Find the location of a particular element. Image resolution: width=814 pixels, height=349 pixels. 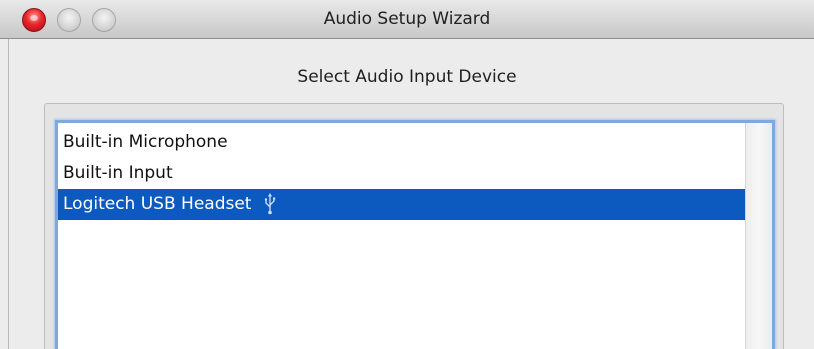

list-item-logitech-usb-headset: Logitech USB Headset is located at coordinates (401, 204).